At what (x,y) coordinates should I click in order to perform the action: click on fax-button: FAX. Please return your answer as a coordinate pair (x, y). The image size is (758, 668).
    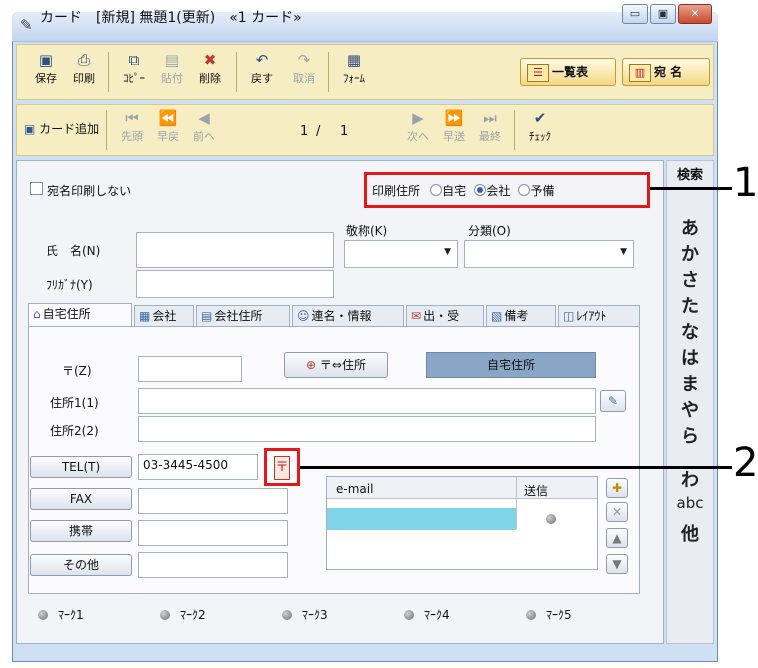
    Looking at the image, I should click on (81, 499).